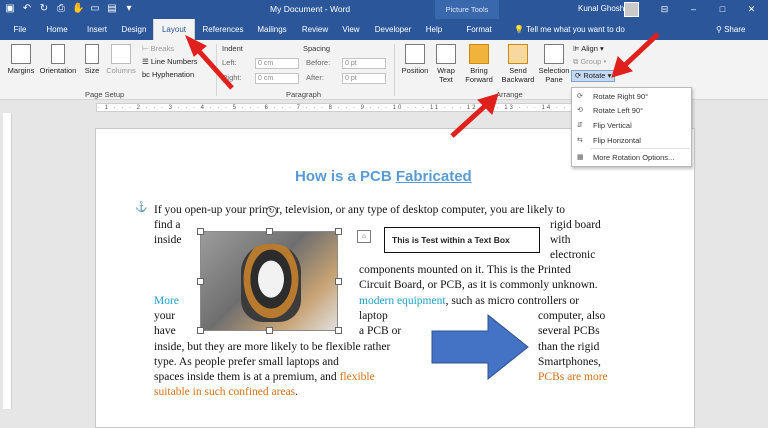 The width and height of the screenshot is (768, 428). Describe the element at coordinates (479, 29) in the screenshot. I see `tab-format: Format` at that location.